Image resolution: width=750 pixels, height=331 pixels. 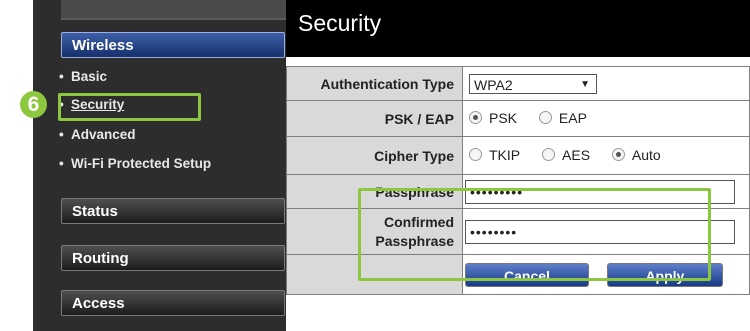 What do you see at coordinates (89, 76) in the screenshot?
I see `sidebar-item-label: Basic` at bounding box center [89, 76].